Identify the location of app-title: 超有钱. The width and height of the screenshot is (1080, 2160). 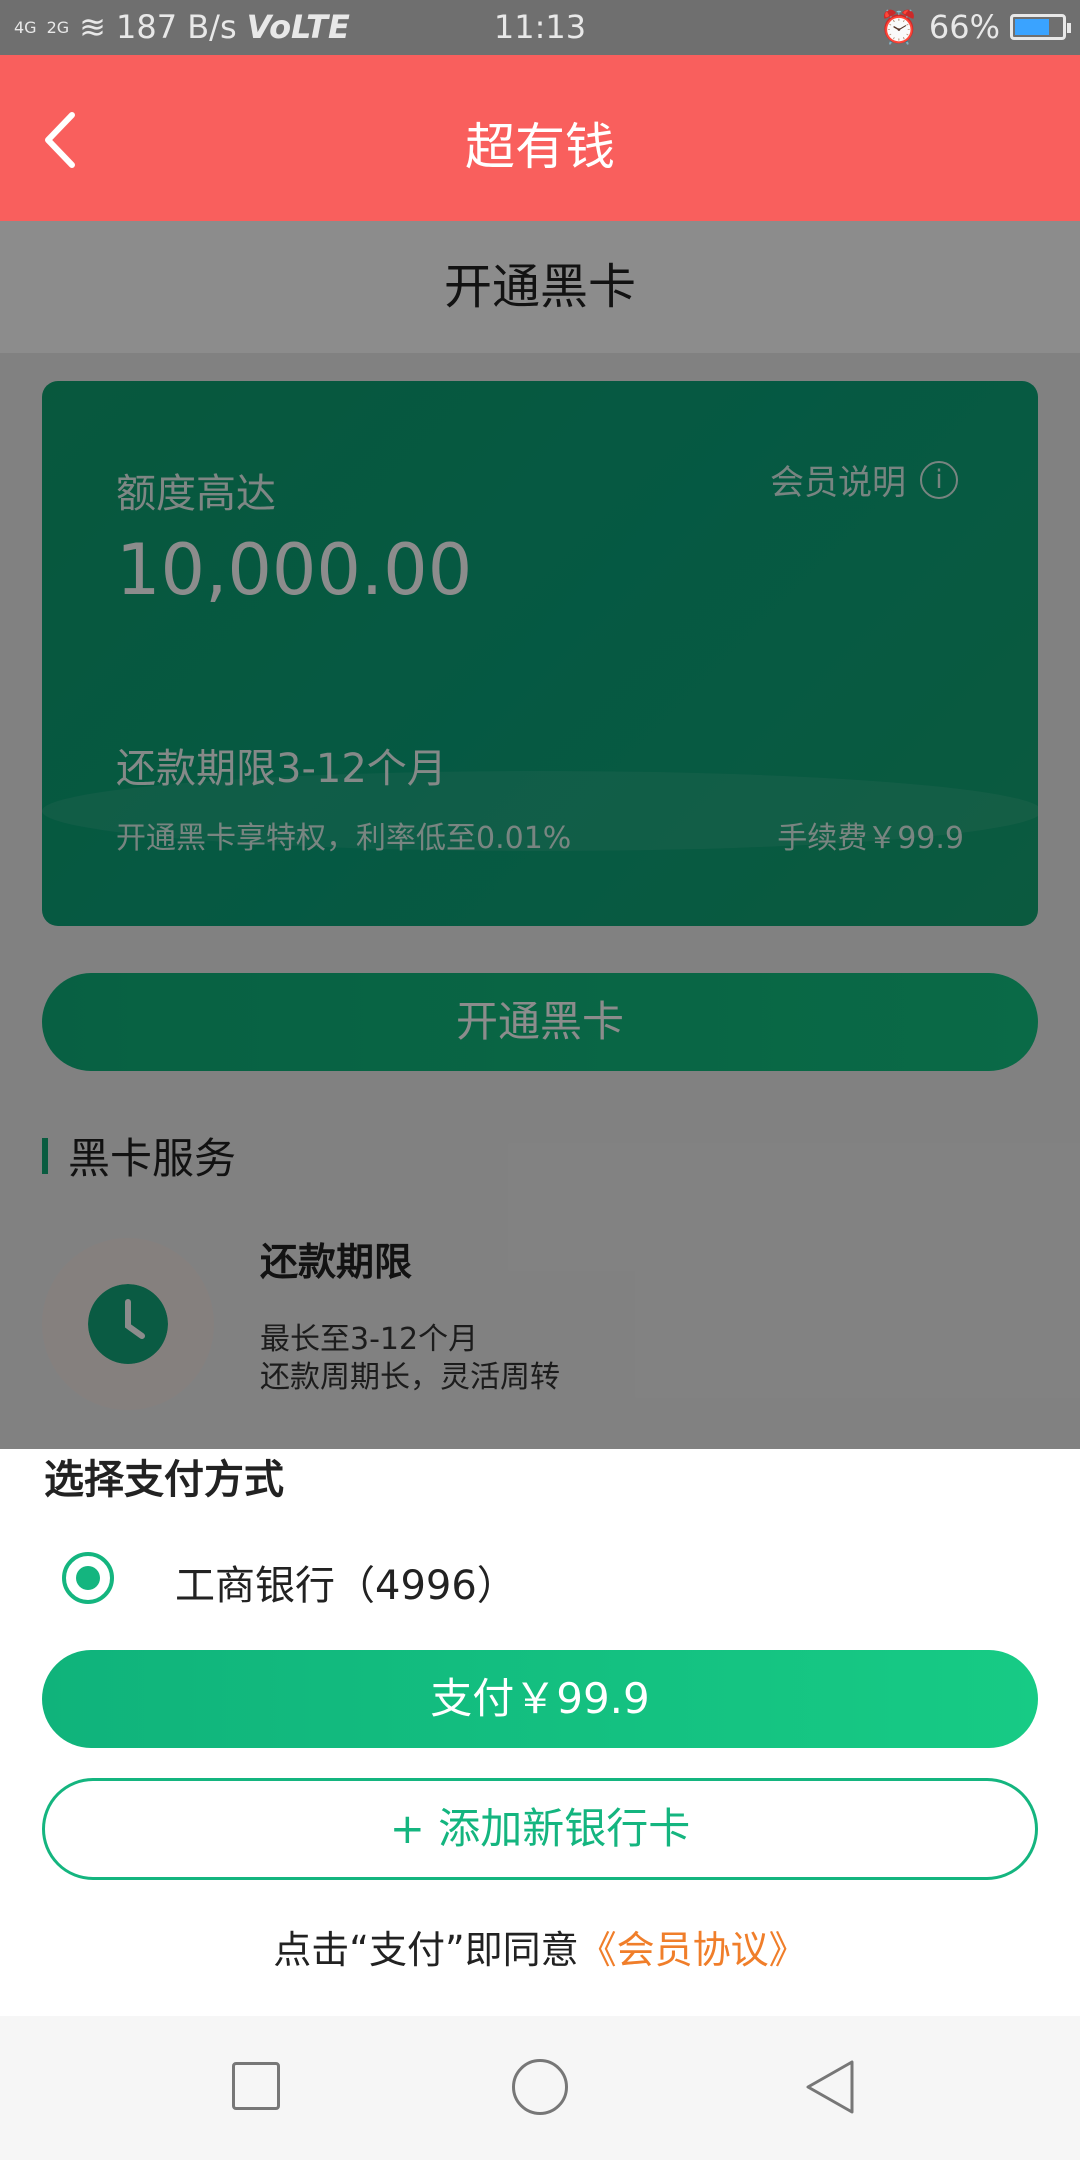
(540, 147).